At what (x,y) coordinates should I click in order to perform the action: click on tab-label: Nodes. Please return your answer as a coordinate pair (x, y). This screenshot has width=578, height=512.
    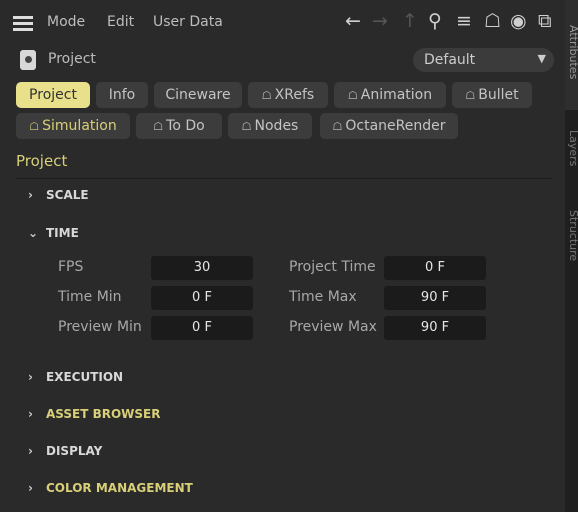
    Looking at the image, I should click on (276, 126).